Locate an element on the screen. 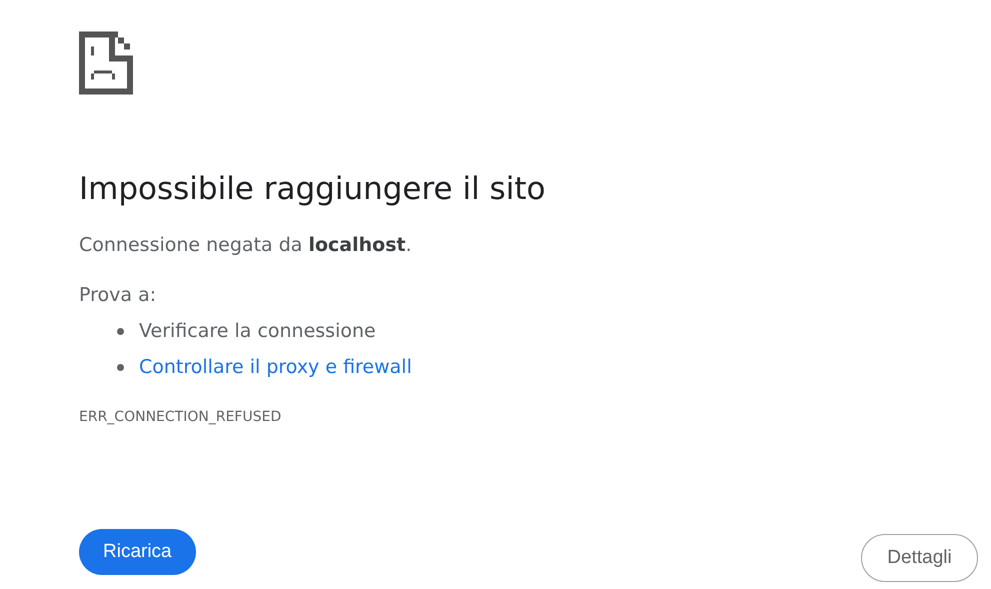 The height and width of the screenshot is (589, 991). reload-button: Ricarica is located at coordinates (137, 552).